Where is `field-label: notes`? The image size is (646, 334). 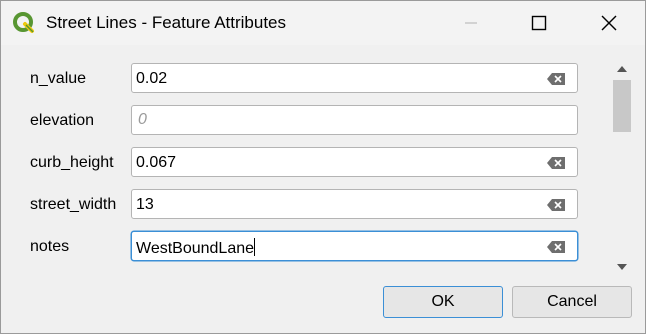 field-label: notes is located at coordinates (50, 246).